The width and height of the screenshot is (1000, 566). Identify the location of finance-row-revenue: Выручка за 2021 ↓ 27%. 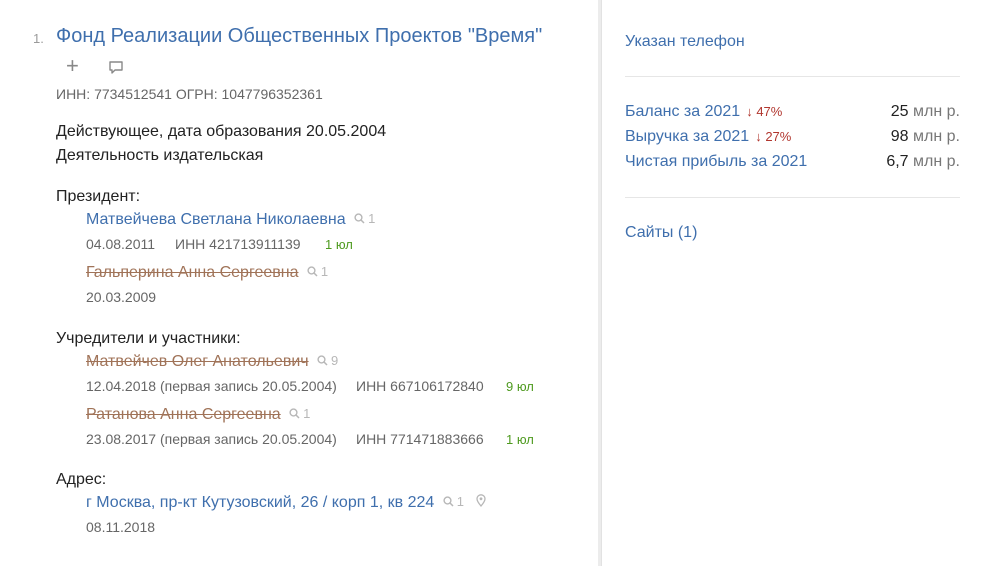
(708, 137).